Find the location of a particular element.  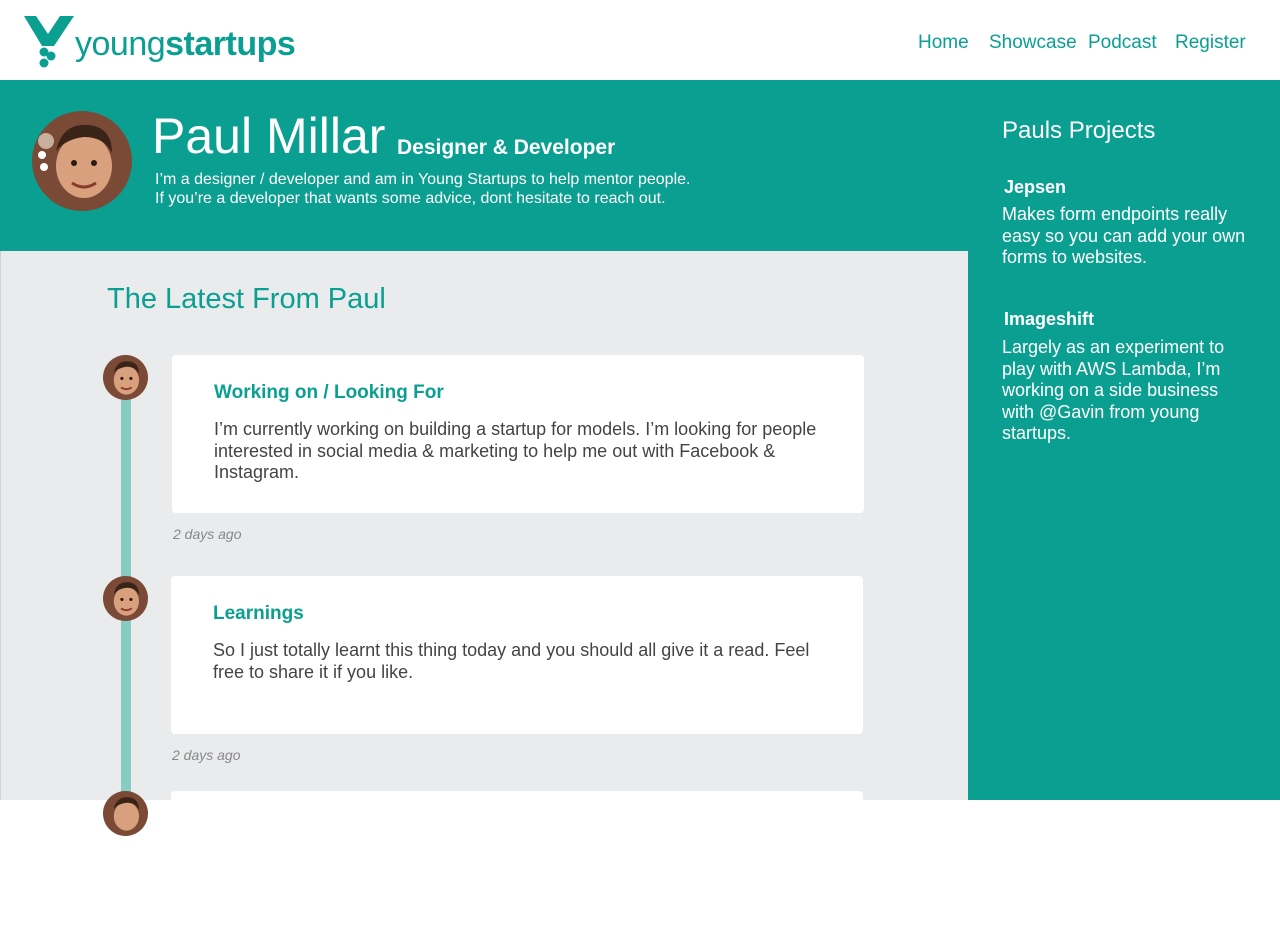

project-name-jepsen: Jepsen is located at coordinates (1035, 187).